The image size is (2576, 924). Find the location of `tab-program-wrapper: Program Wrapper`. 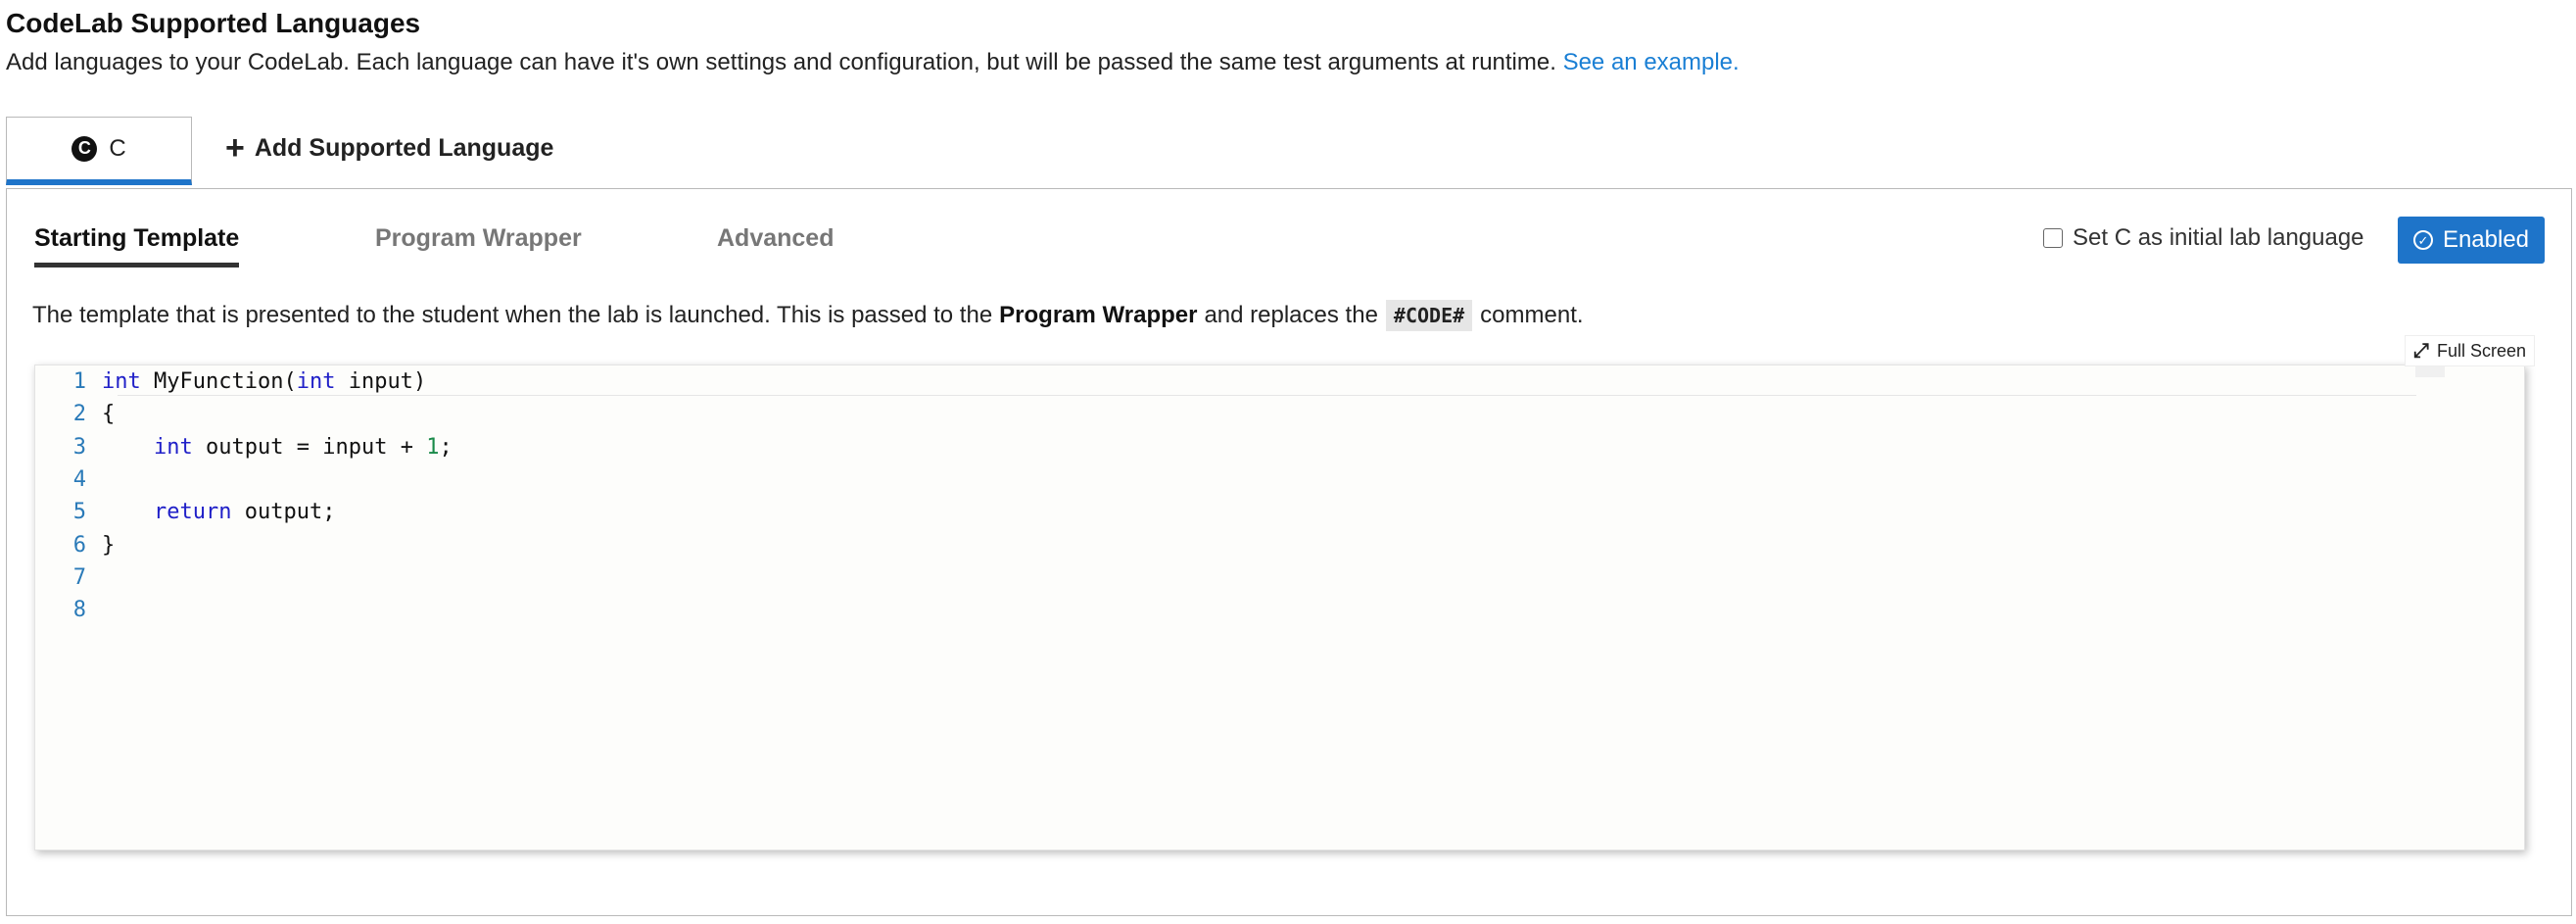

tab-program-wrapper: Program Wrapper is located at coordinates (479, 238).